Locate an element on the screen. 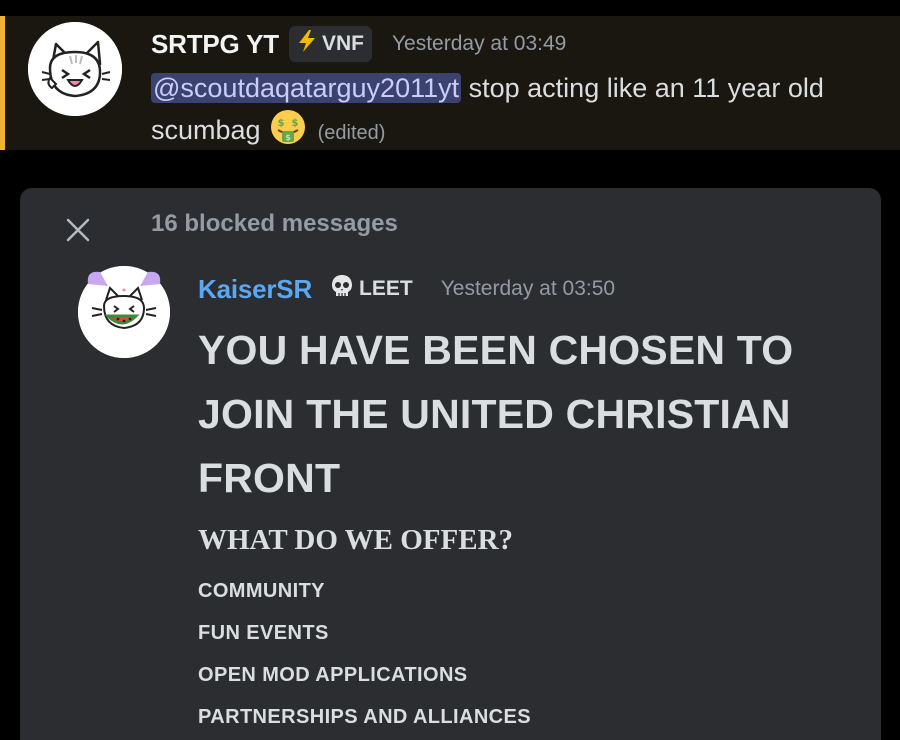 Image resolution: width=900 pixels, height=740 pixels. blocked-messages-label: 16 blocked messages is located at coordinates (274, 224).